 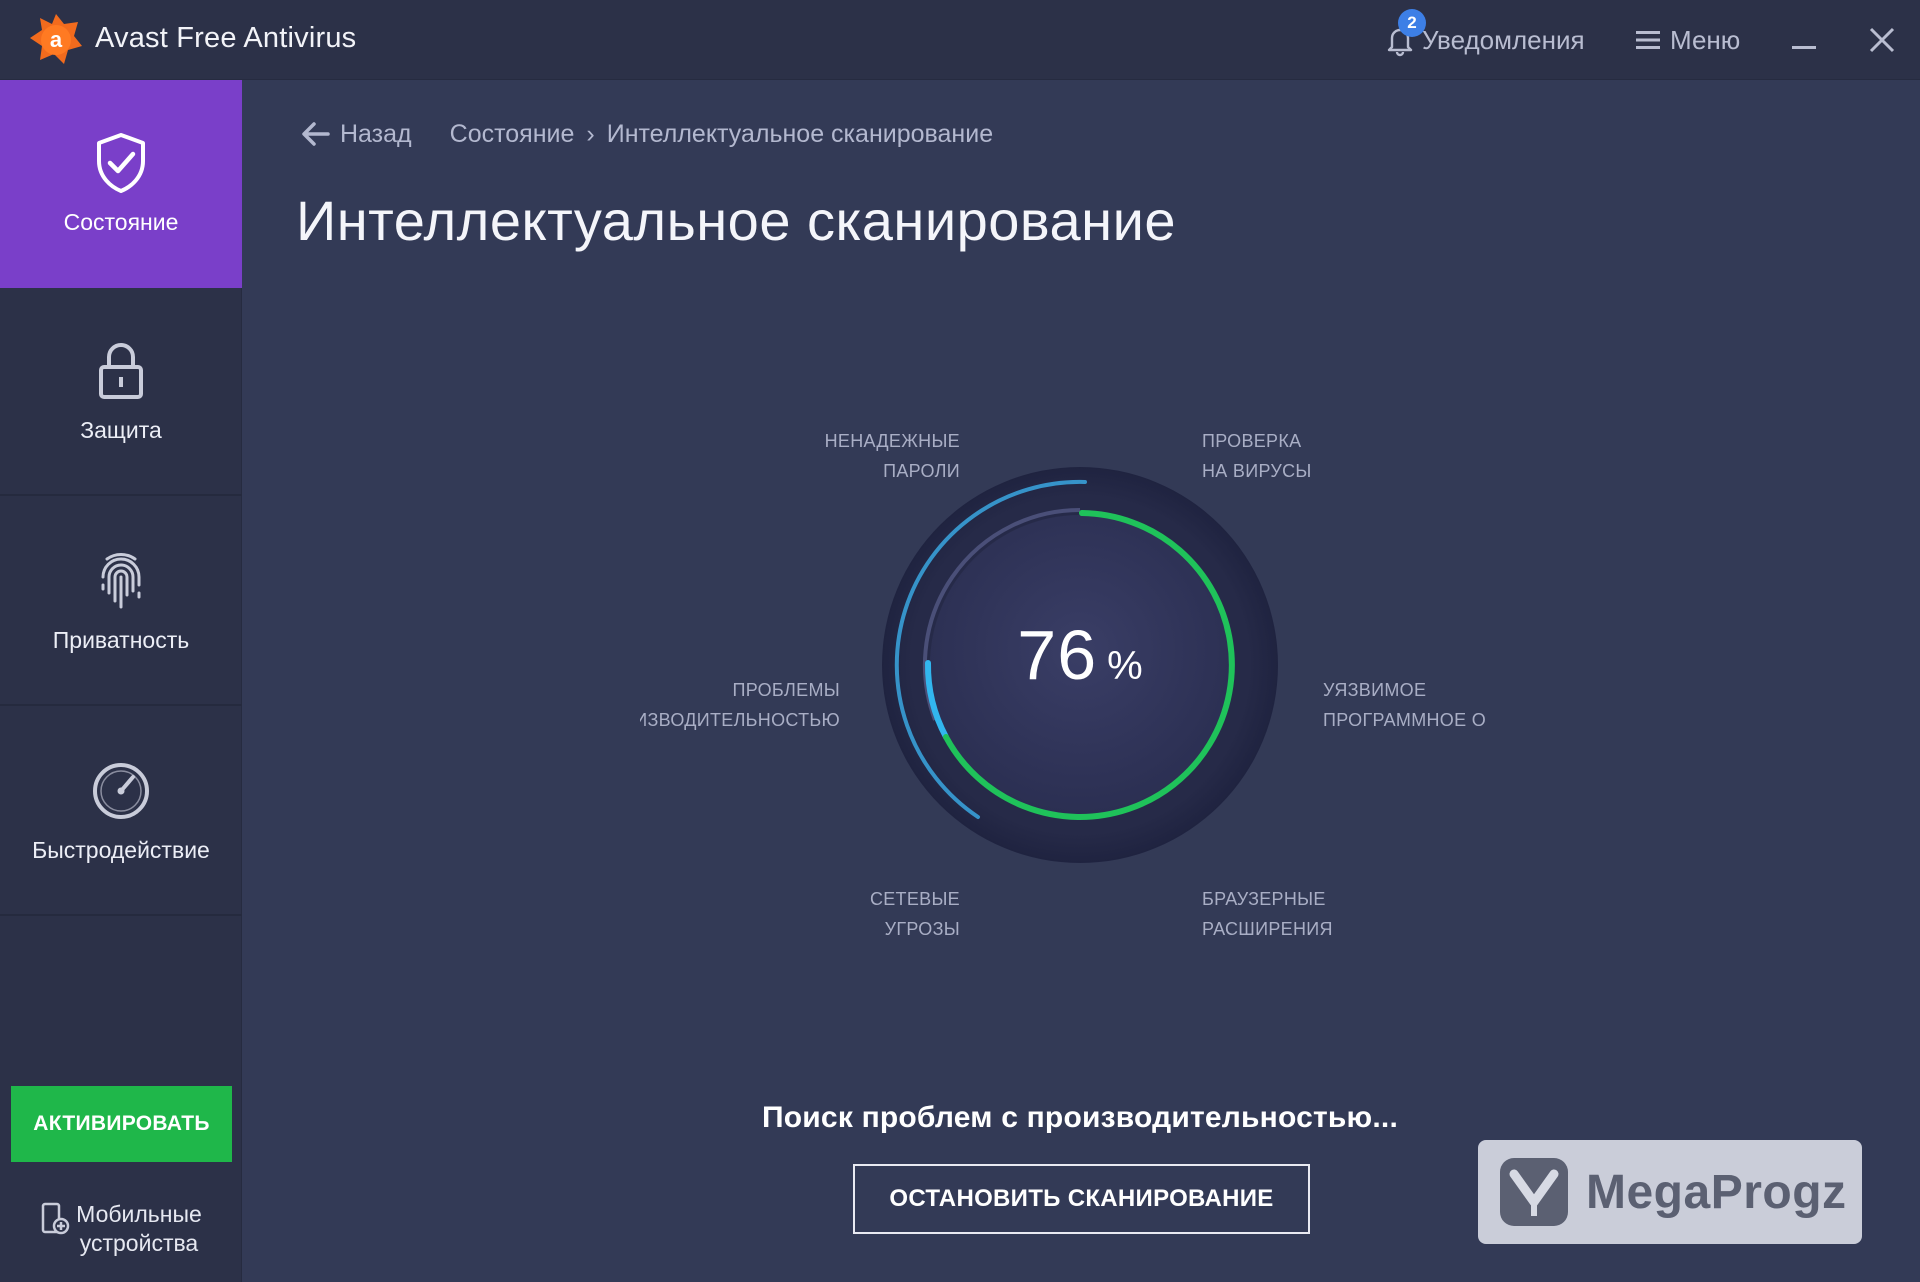 I want to click on svg-text: a, so click(x=56, y=39).